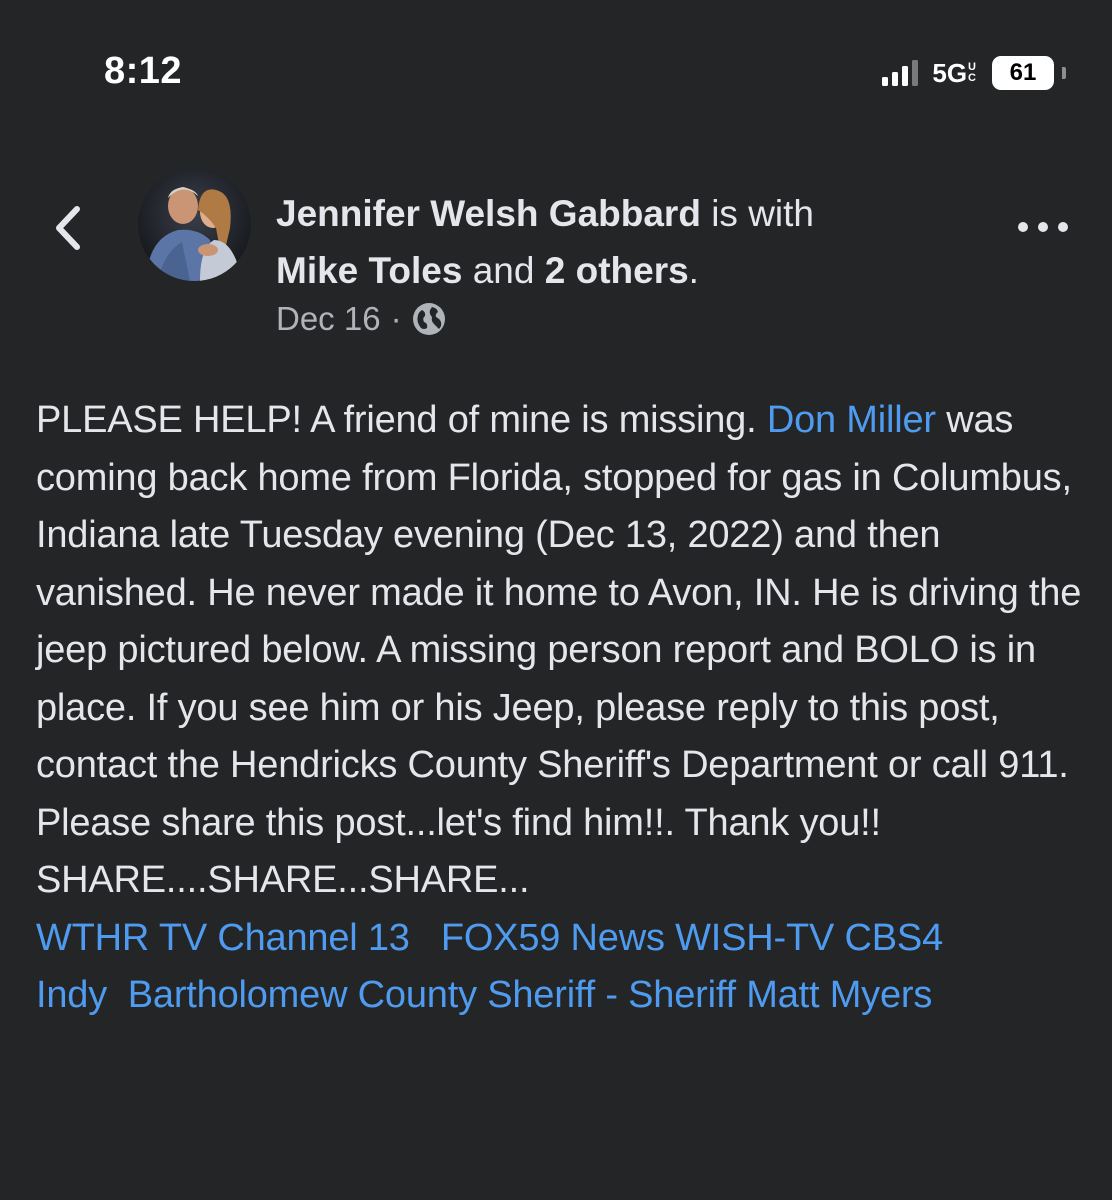 The width and height of the screenshot is (1112, 1200). Describe the element at coordinates (488, 213) in the screenshot. I see `author-name: Jennifer Welsh Gabbard` at that location.